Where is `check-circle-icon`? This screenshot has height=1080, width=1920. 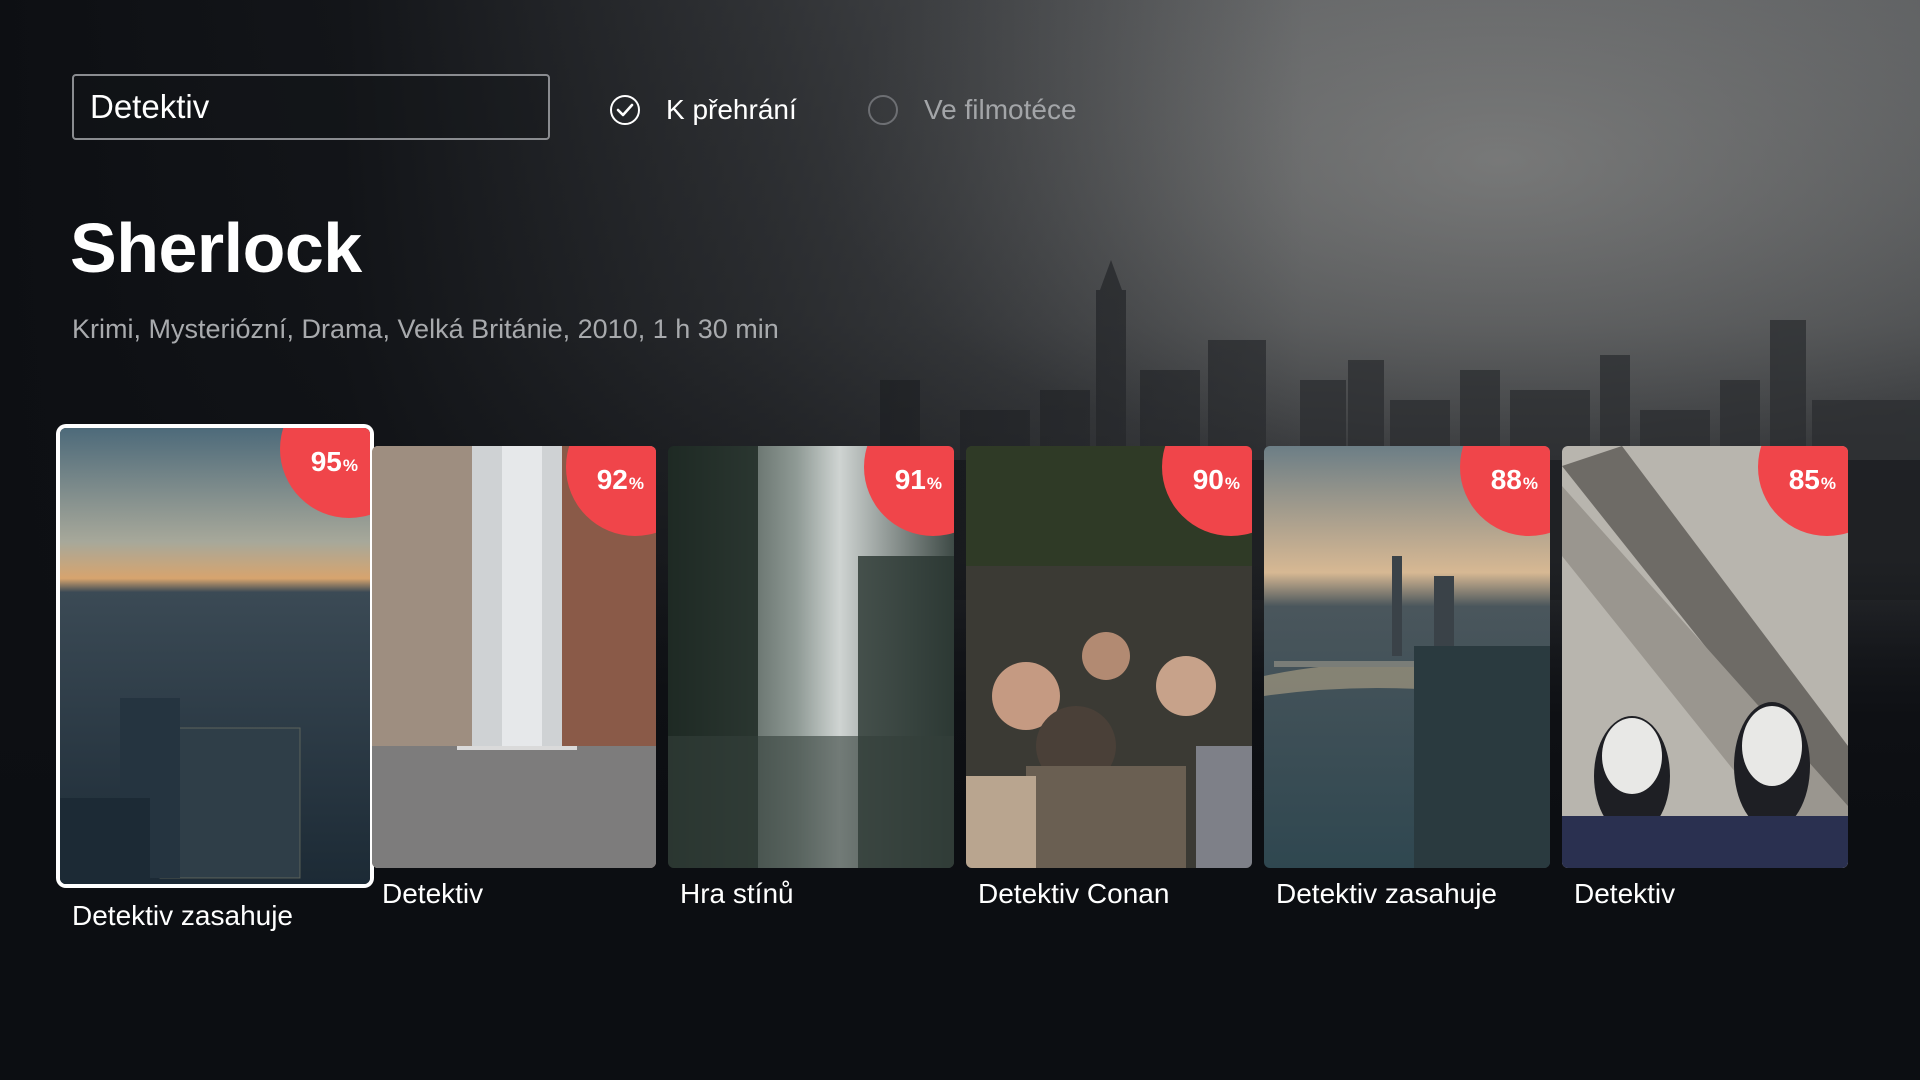
check-circle-icon is located at coordinates (625, 110).